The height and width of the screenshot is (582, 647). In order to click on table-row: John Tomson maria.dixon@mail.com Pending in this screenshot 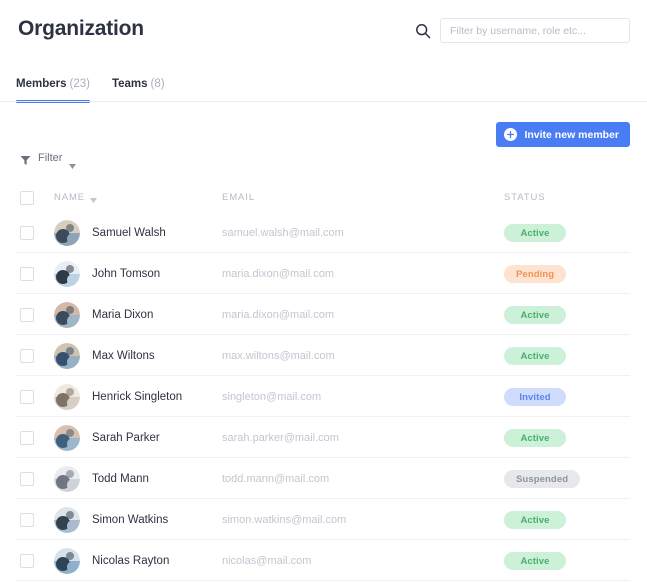, I will do `click(323, 273)`.